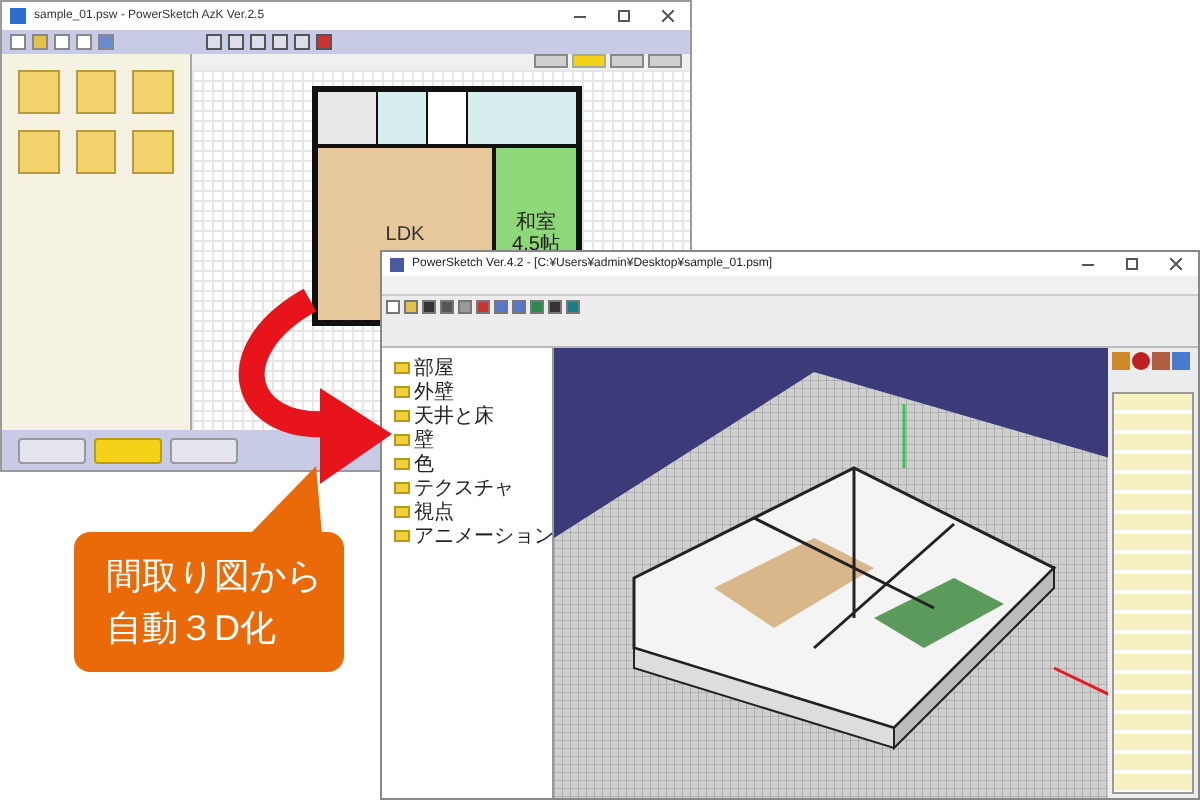 Image resolution: width=1200 pixels, height=800 pixels. I want to click on tree-item: 壁, so click(424, 440).